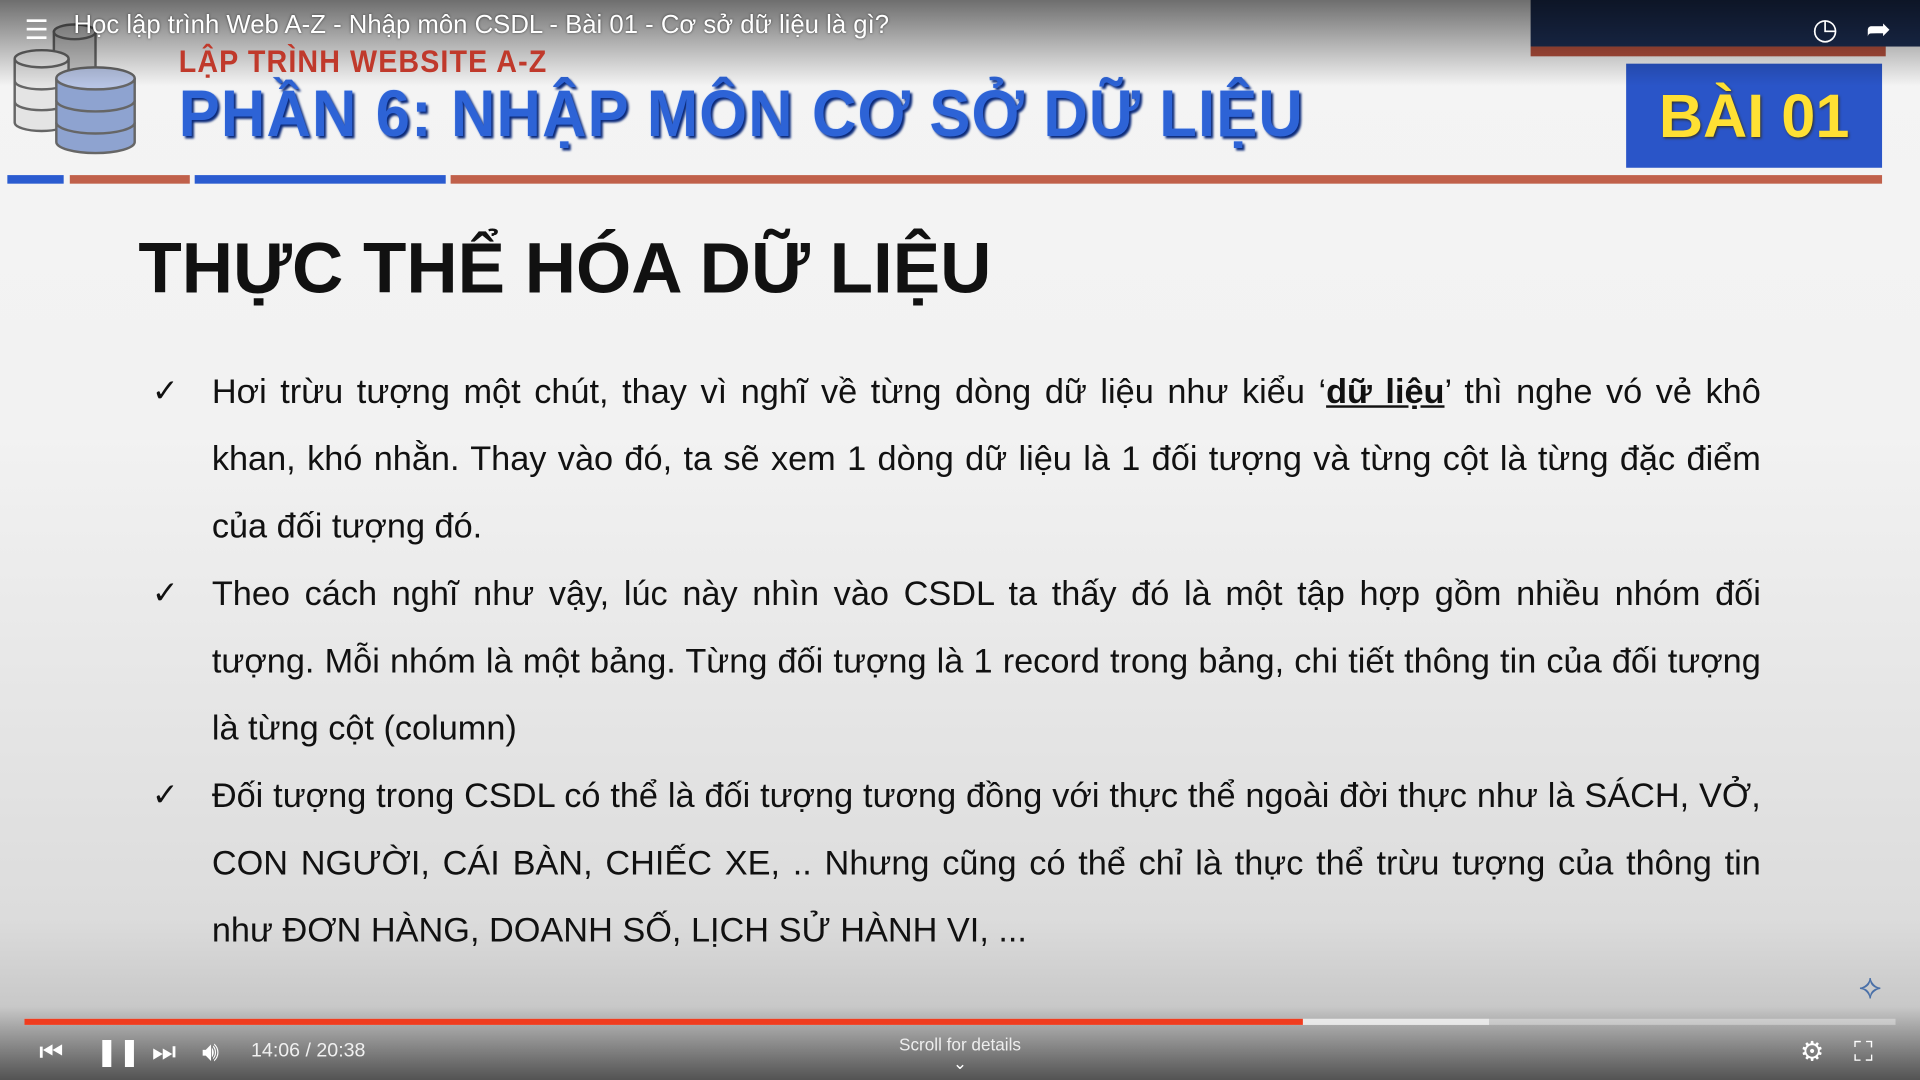 The width and height of the screenshot is (1920, 1080). Describe the element at coordinates (741, 114) in the screenshot. I see `part-title: PHẦN 6: NHẬP MÔN CƠ SỞ DỮ LIỆU` at that location.